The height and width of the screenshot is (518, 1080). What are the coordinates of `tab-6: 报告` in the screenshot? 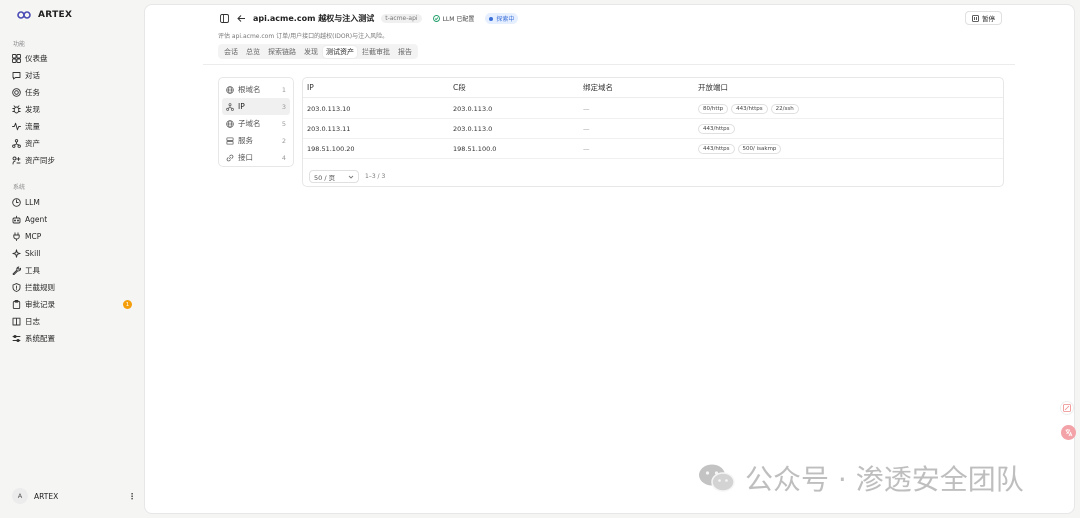 It's located at (405, 52).